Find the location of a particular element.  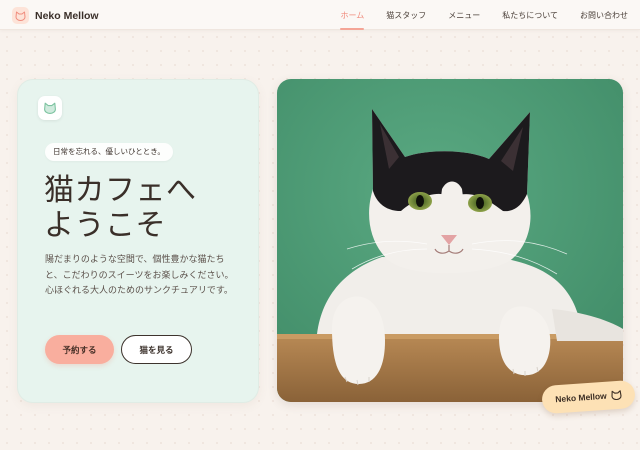

view-cats-button: 猫を見る is located at coordinates (156, 349).